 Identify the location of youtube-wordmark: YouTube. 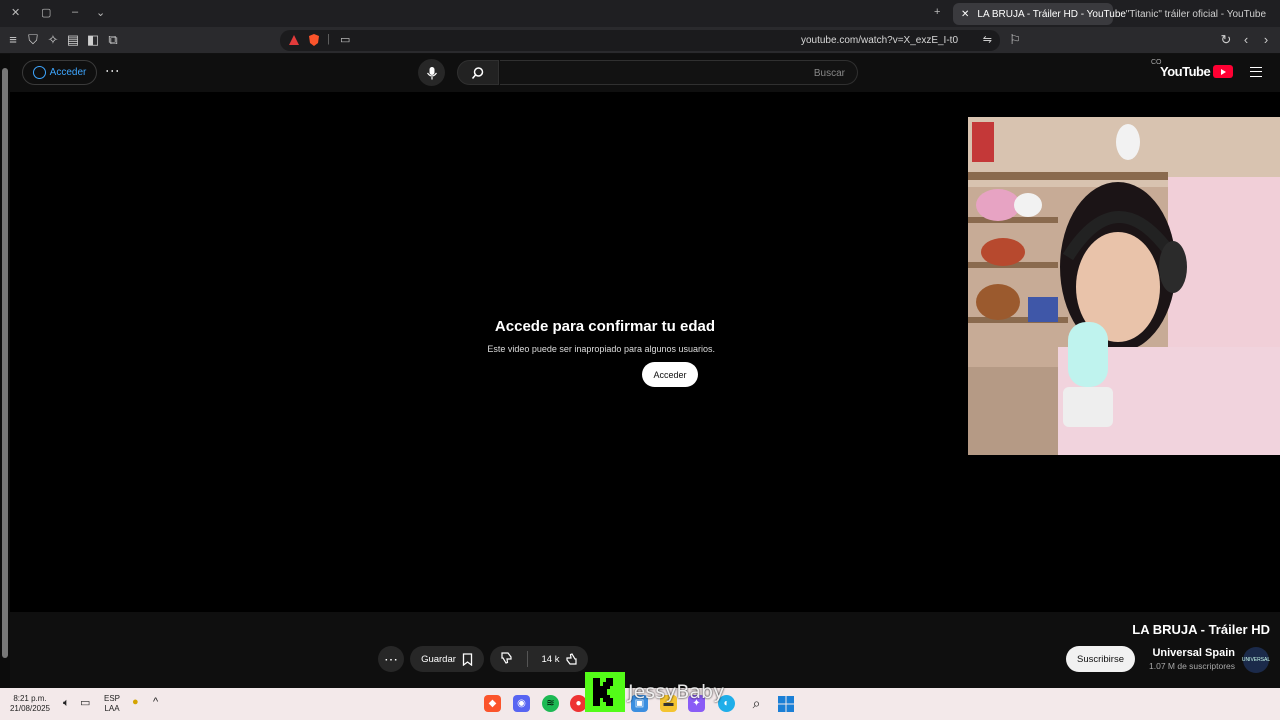
(1185, 71).